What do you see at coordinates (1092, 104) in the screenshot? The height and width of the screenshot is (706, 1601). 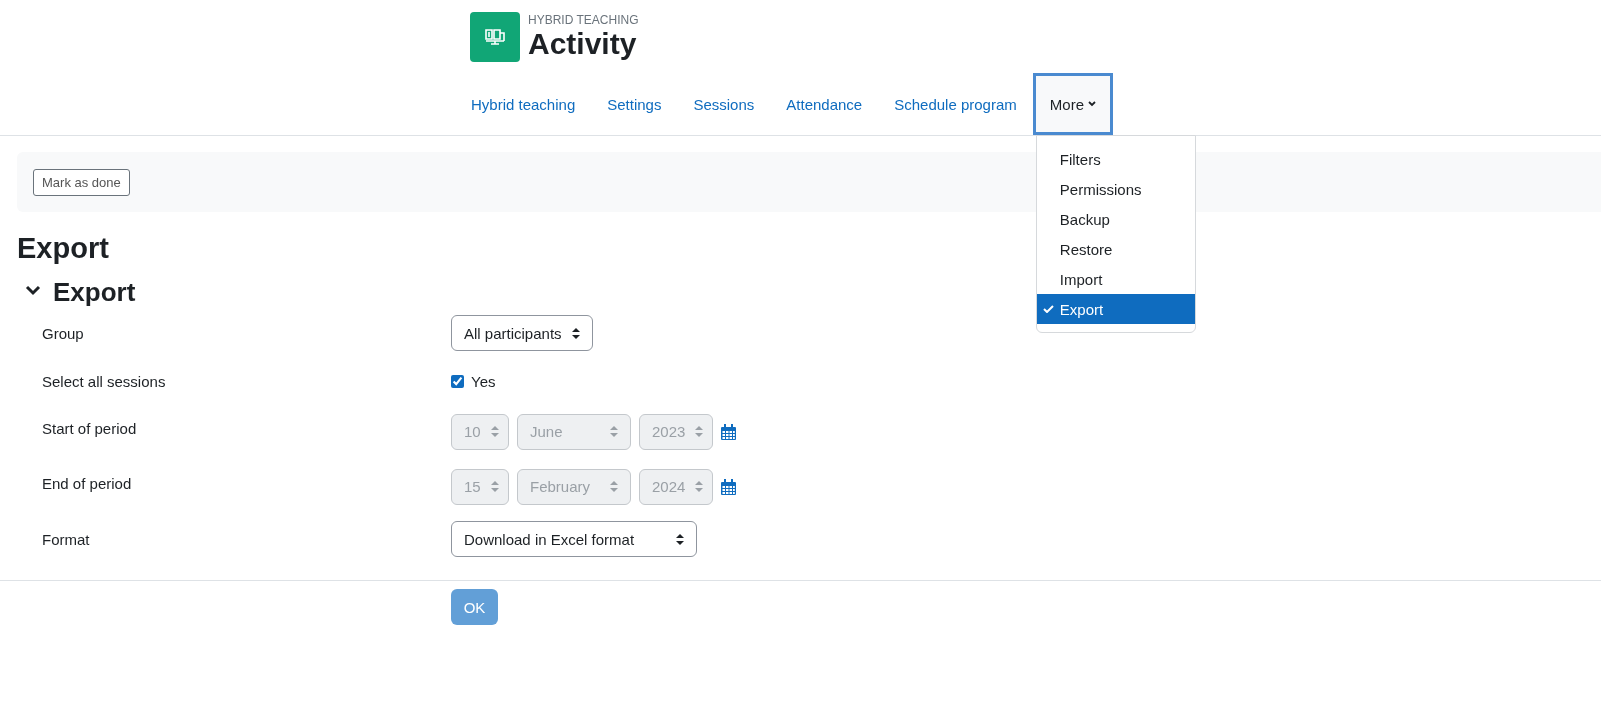 I see `caret-icon` at bounding box center [1092, 104].